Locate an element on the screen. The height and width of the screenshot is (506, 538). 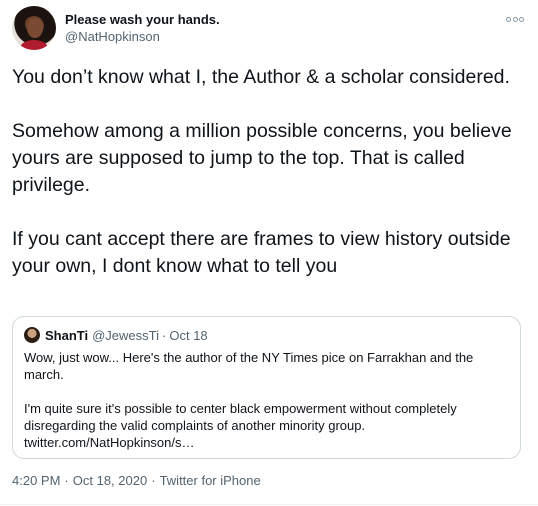
tweet-date: Oct 18, 2020 is located at coordinates (110, 480).